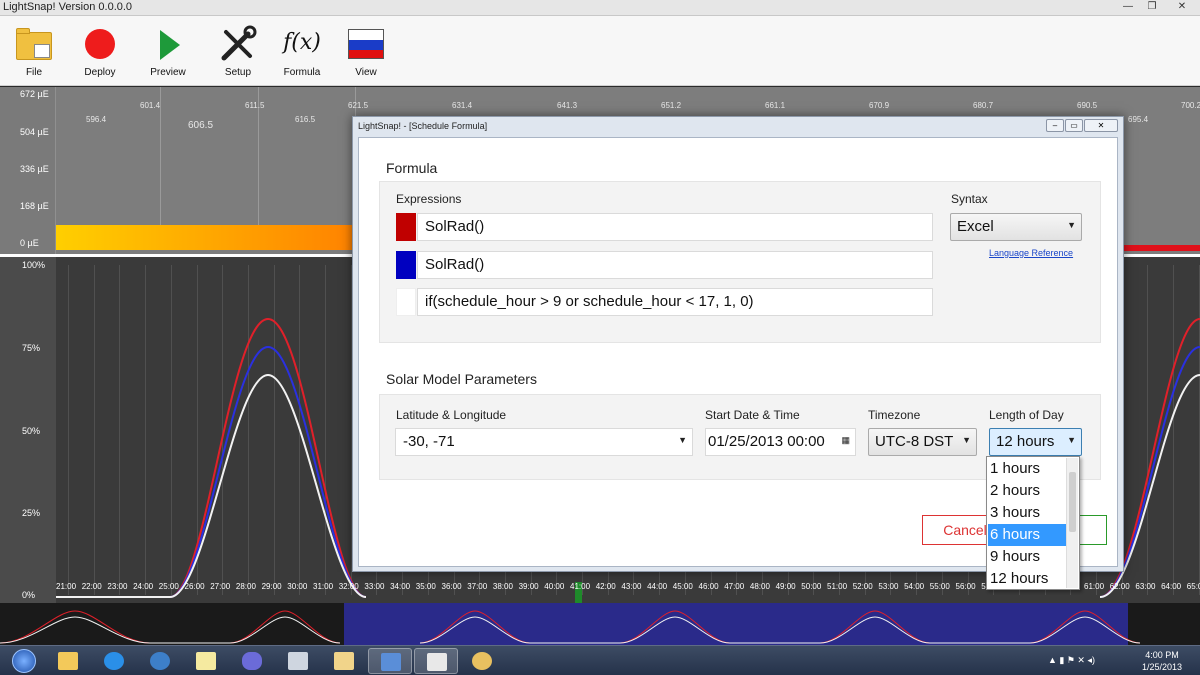 Image resolution: width=1200 pixels, height=675 pixels. What do you see at coordinates (305, 119) in the screenshot?
I see `meter-tick: 616.5` at bounding box center [305, 119].